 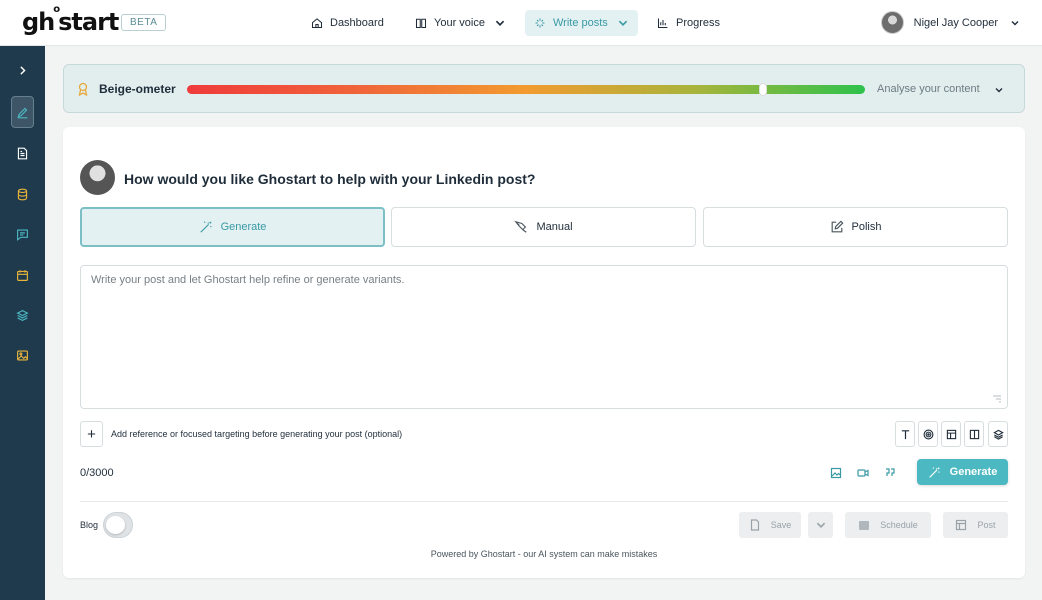 I want to click on text-icon, so click(x=905, y=434).